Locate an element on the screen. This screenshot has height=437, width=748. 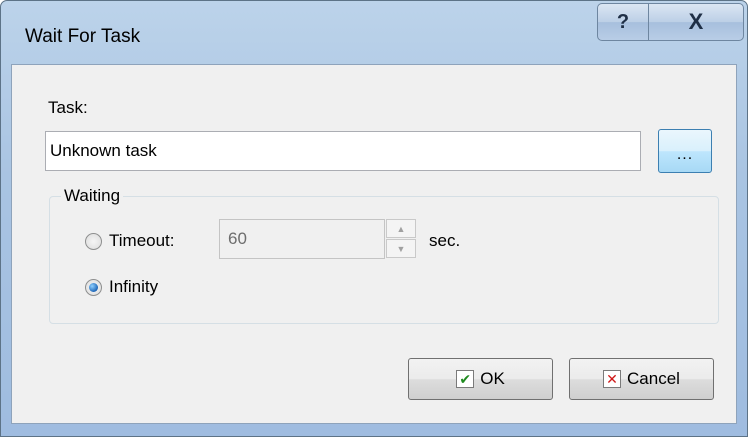
timeout-input: 60 is located at coordinates (302, 239).